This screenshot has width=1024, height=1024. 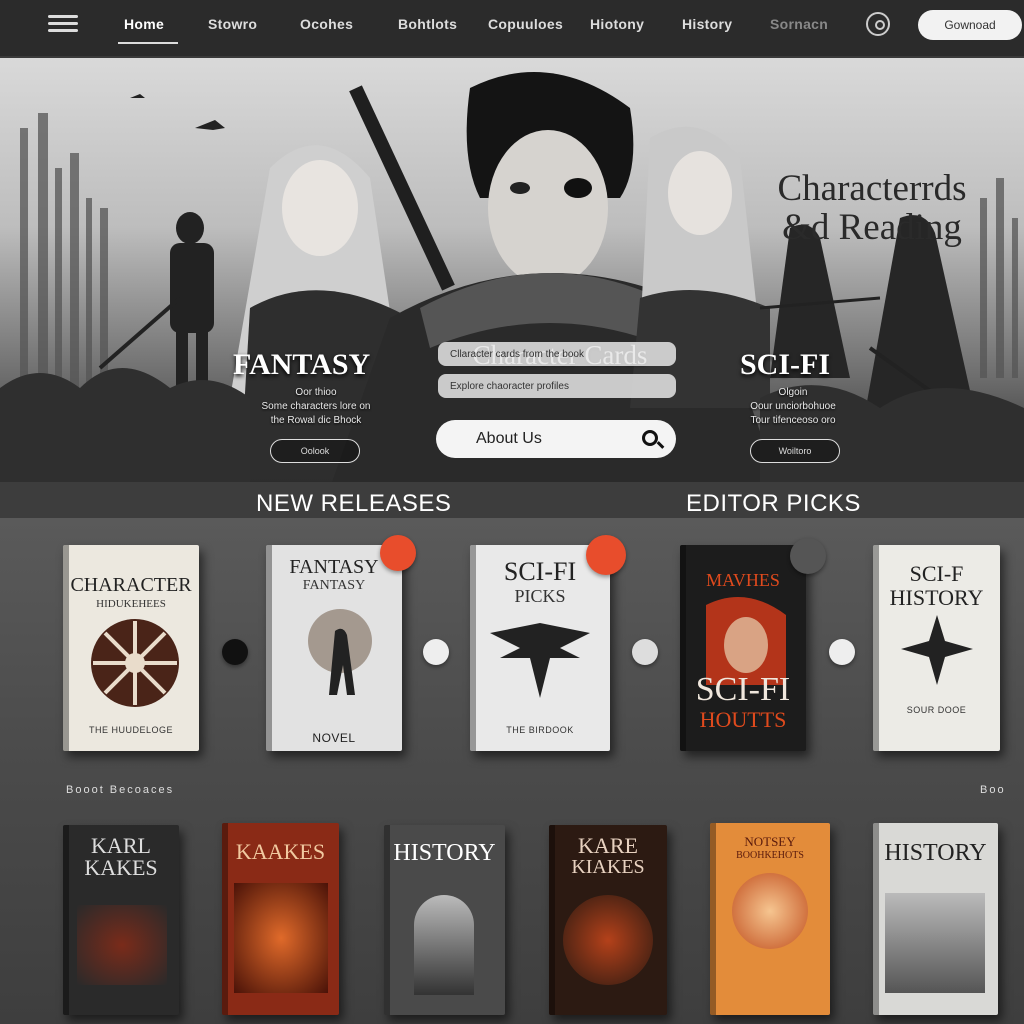 I want to click on book-card-7: KAAKES, so click(x=280, y=919).